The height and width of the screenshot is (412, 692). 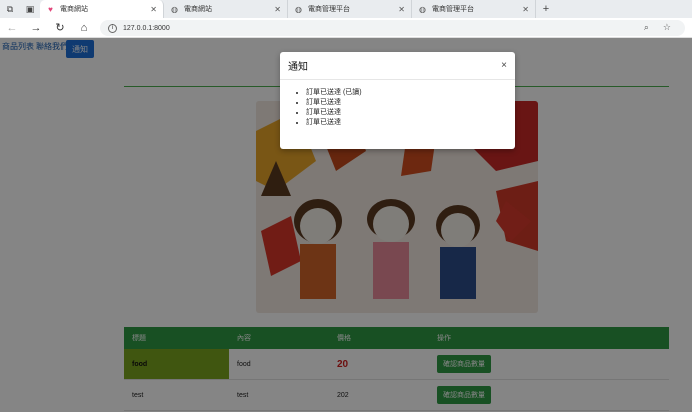 I want to click on new-tab-icon: +, so click(x=546, y=9).